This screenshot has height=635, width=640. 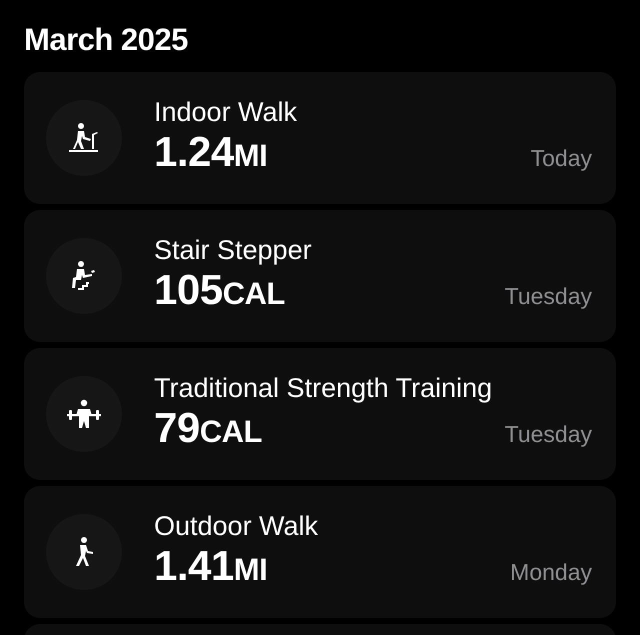 What do you see at coordinates (84, 138) in the screenshot?
I see `treadmill-walker-icon` at bounding box center [84, 138].